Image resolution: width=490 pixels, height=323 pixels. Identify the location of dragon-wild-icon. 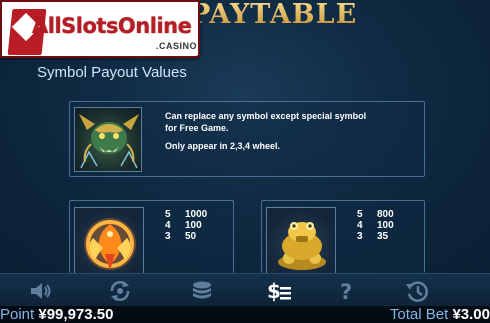
(108, 139).